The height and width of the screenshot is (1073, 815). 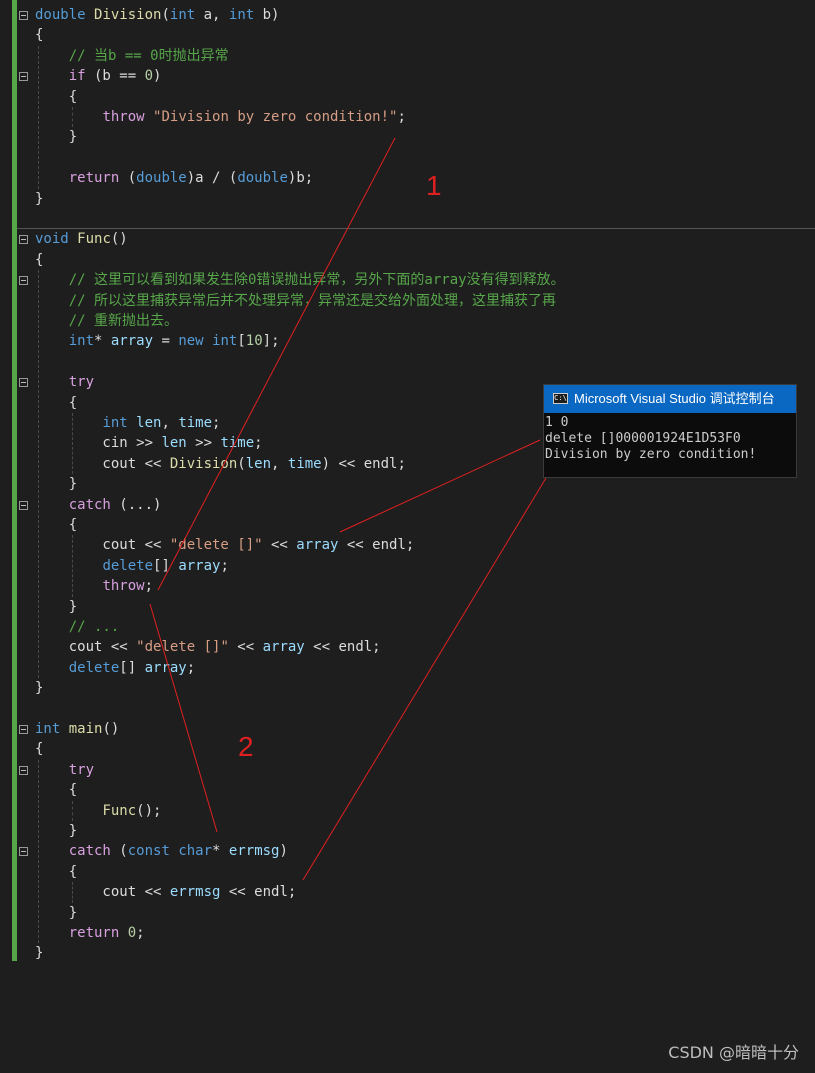 What do you see at coordinates (440, 486) in the screenshot?
I see `annotation-link-delete` at bounding box center [440, 486].